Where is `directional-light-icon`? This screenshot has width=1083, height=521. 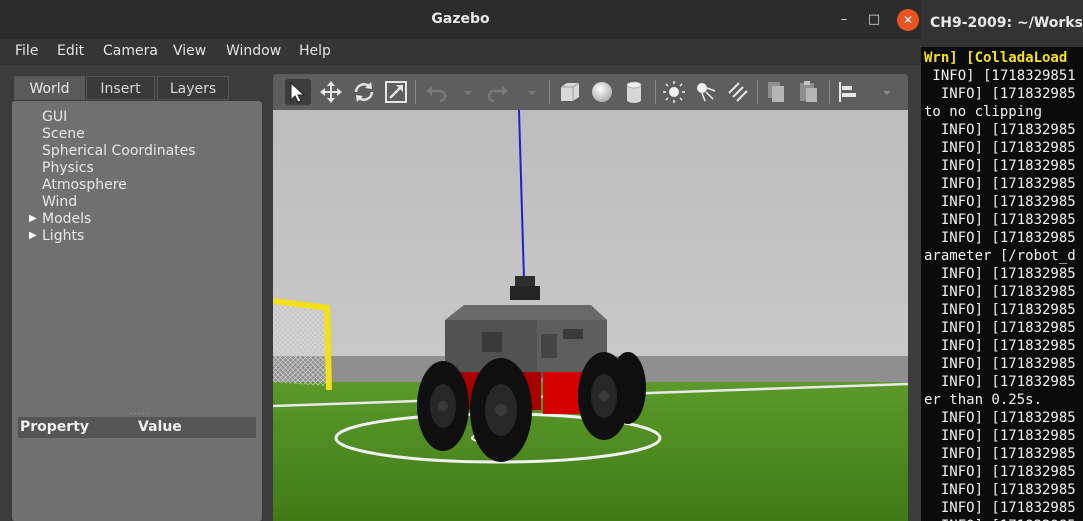
directional-light-icon is located at coordinates (738, 92).